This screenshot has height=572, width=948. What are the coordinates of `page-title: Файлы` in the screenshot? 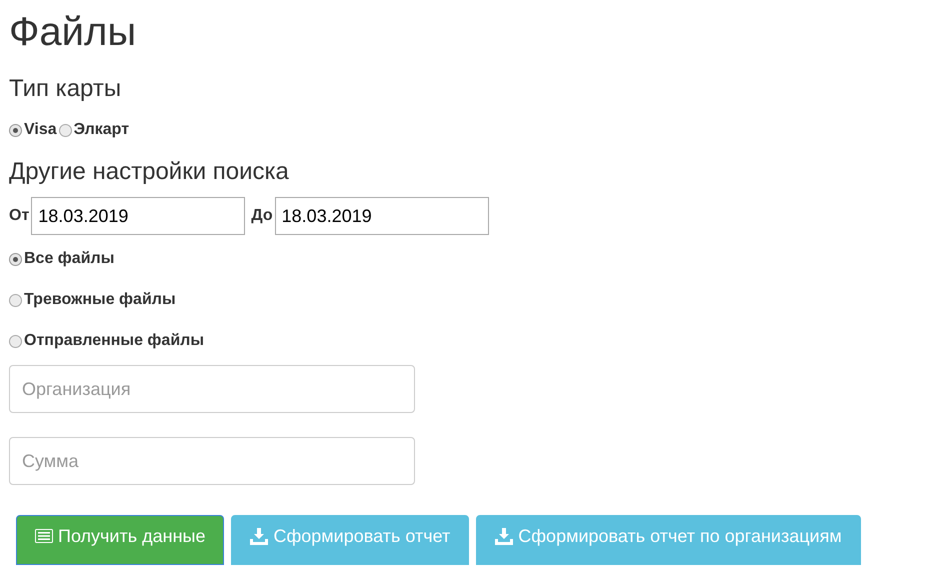 It's located at (73, 32).